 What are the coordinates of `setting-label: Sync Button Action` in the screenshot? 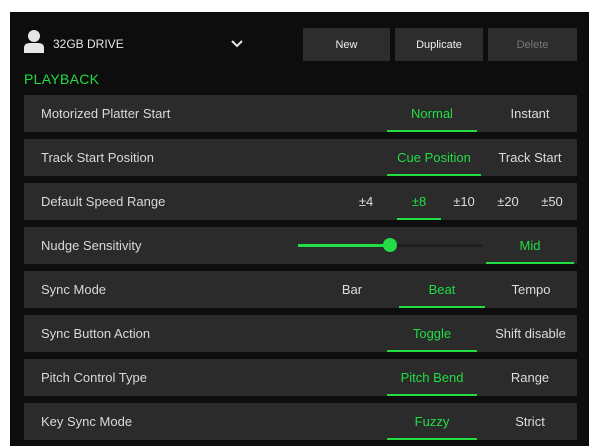 It's located at (96, 333).